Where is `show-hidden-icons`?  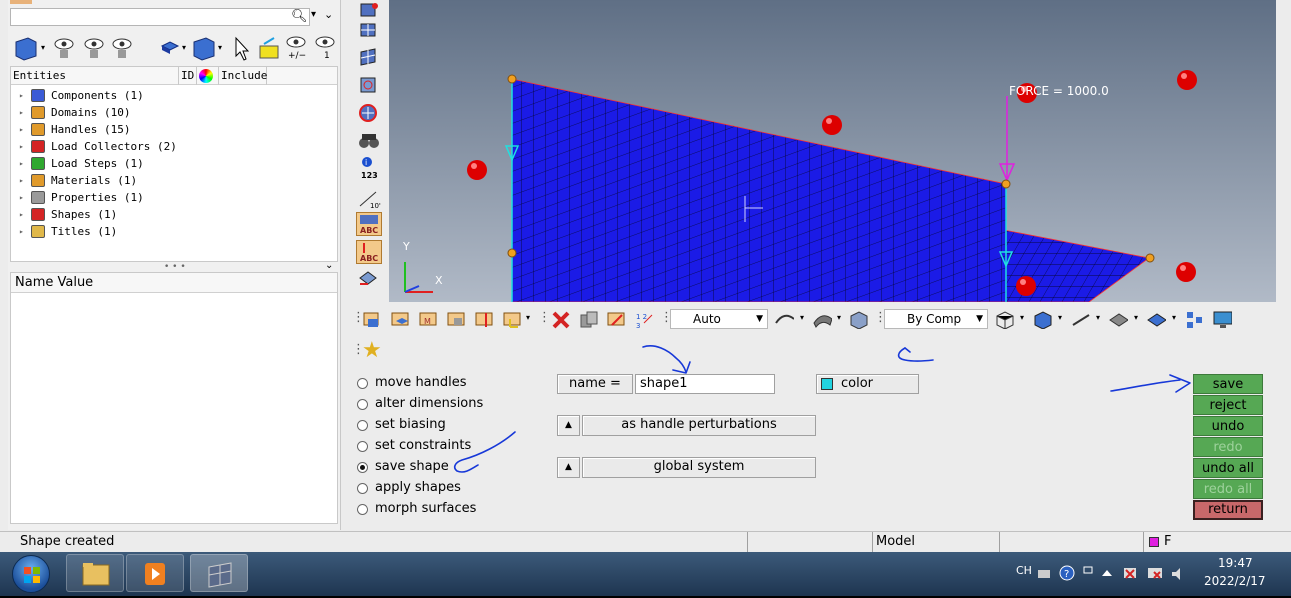
show-hidden-icons is located at coordinates (1107, 573).